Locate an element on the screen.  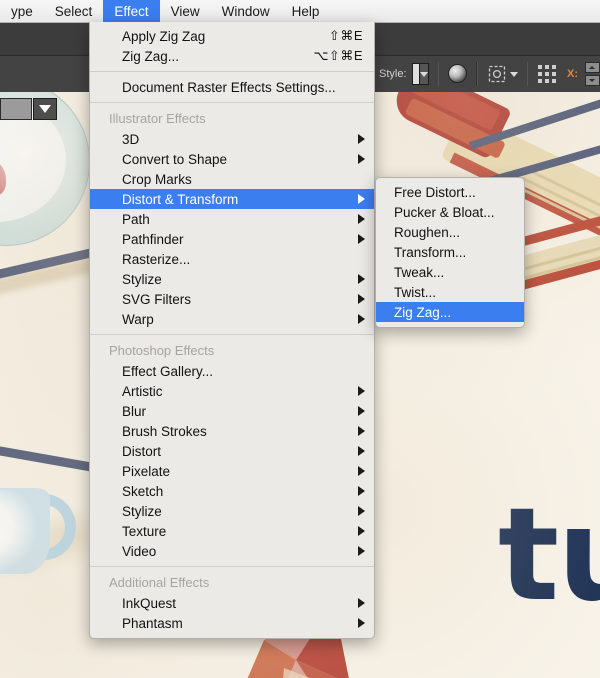
align-button is located at coordinates (547, 74).